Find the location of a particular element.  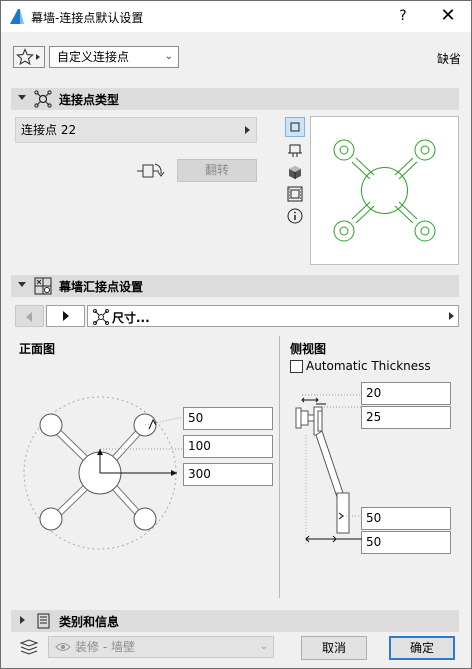

star-icon is located at coordinates (28, 57).